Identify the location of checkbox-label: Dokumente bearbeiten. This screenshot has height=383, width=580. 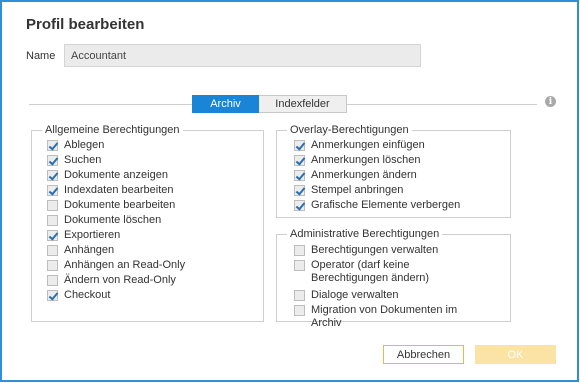
(120, 205).